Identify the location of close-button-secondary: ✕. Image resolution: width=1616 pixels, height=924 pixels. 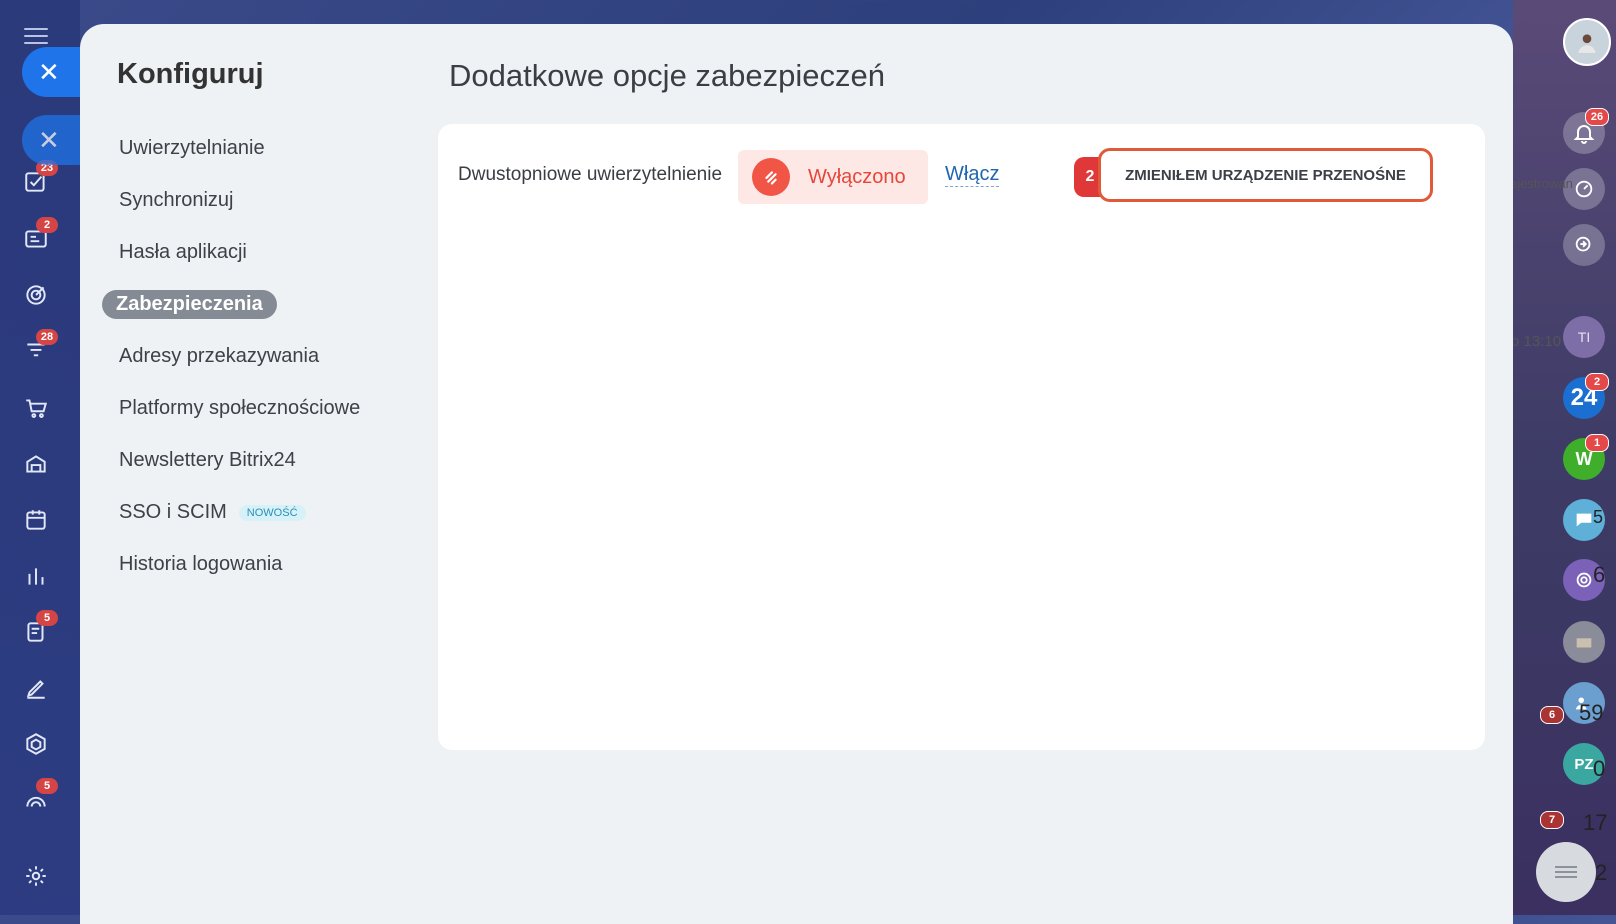
(53, 140).